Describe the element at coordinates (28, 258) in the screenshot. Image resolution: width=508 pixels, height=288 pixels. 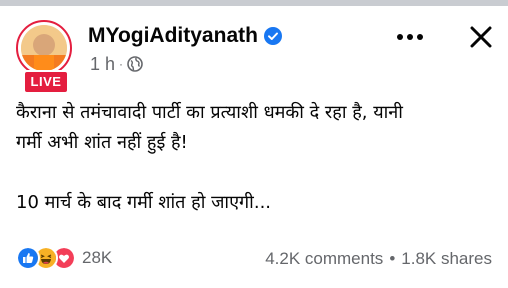
I see `like-reaction-icon` at that location.